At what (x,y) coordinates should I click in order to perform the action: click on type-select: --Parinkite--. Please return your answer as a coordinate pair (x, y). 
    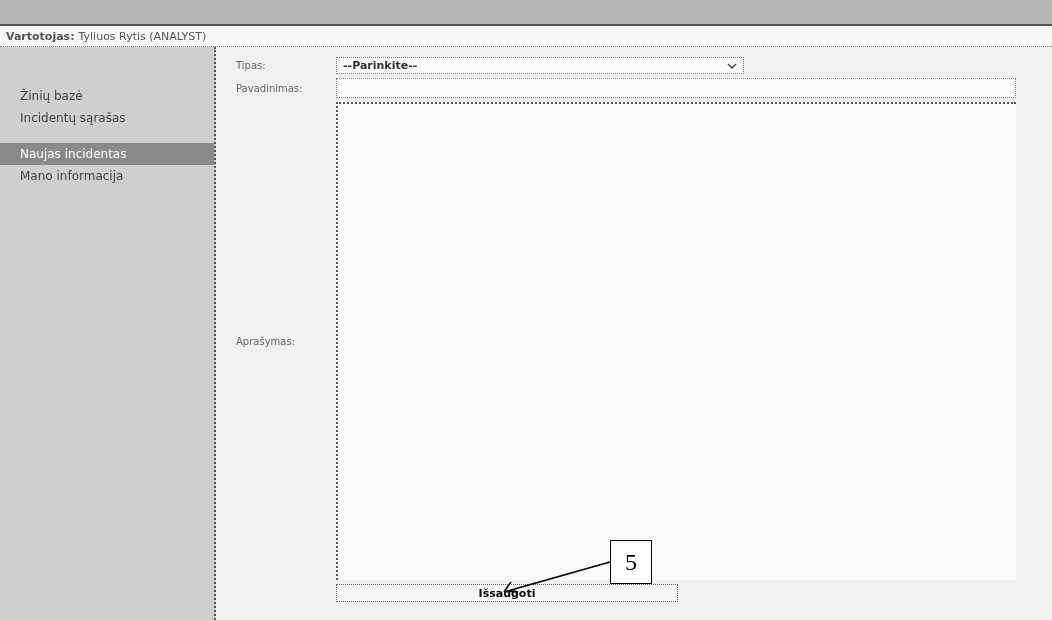
    Looking at the image, I should click on (540, 65).